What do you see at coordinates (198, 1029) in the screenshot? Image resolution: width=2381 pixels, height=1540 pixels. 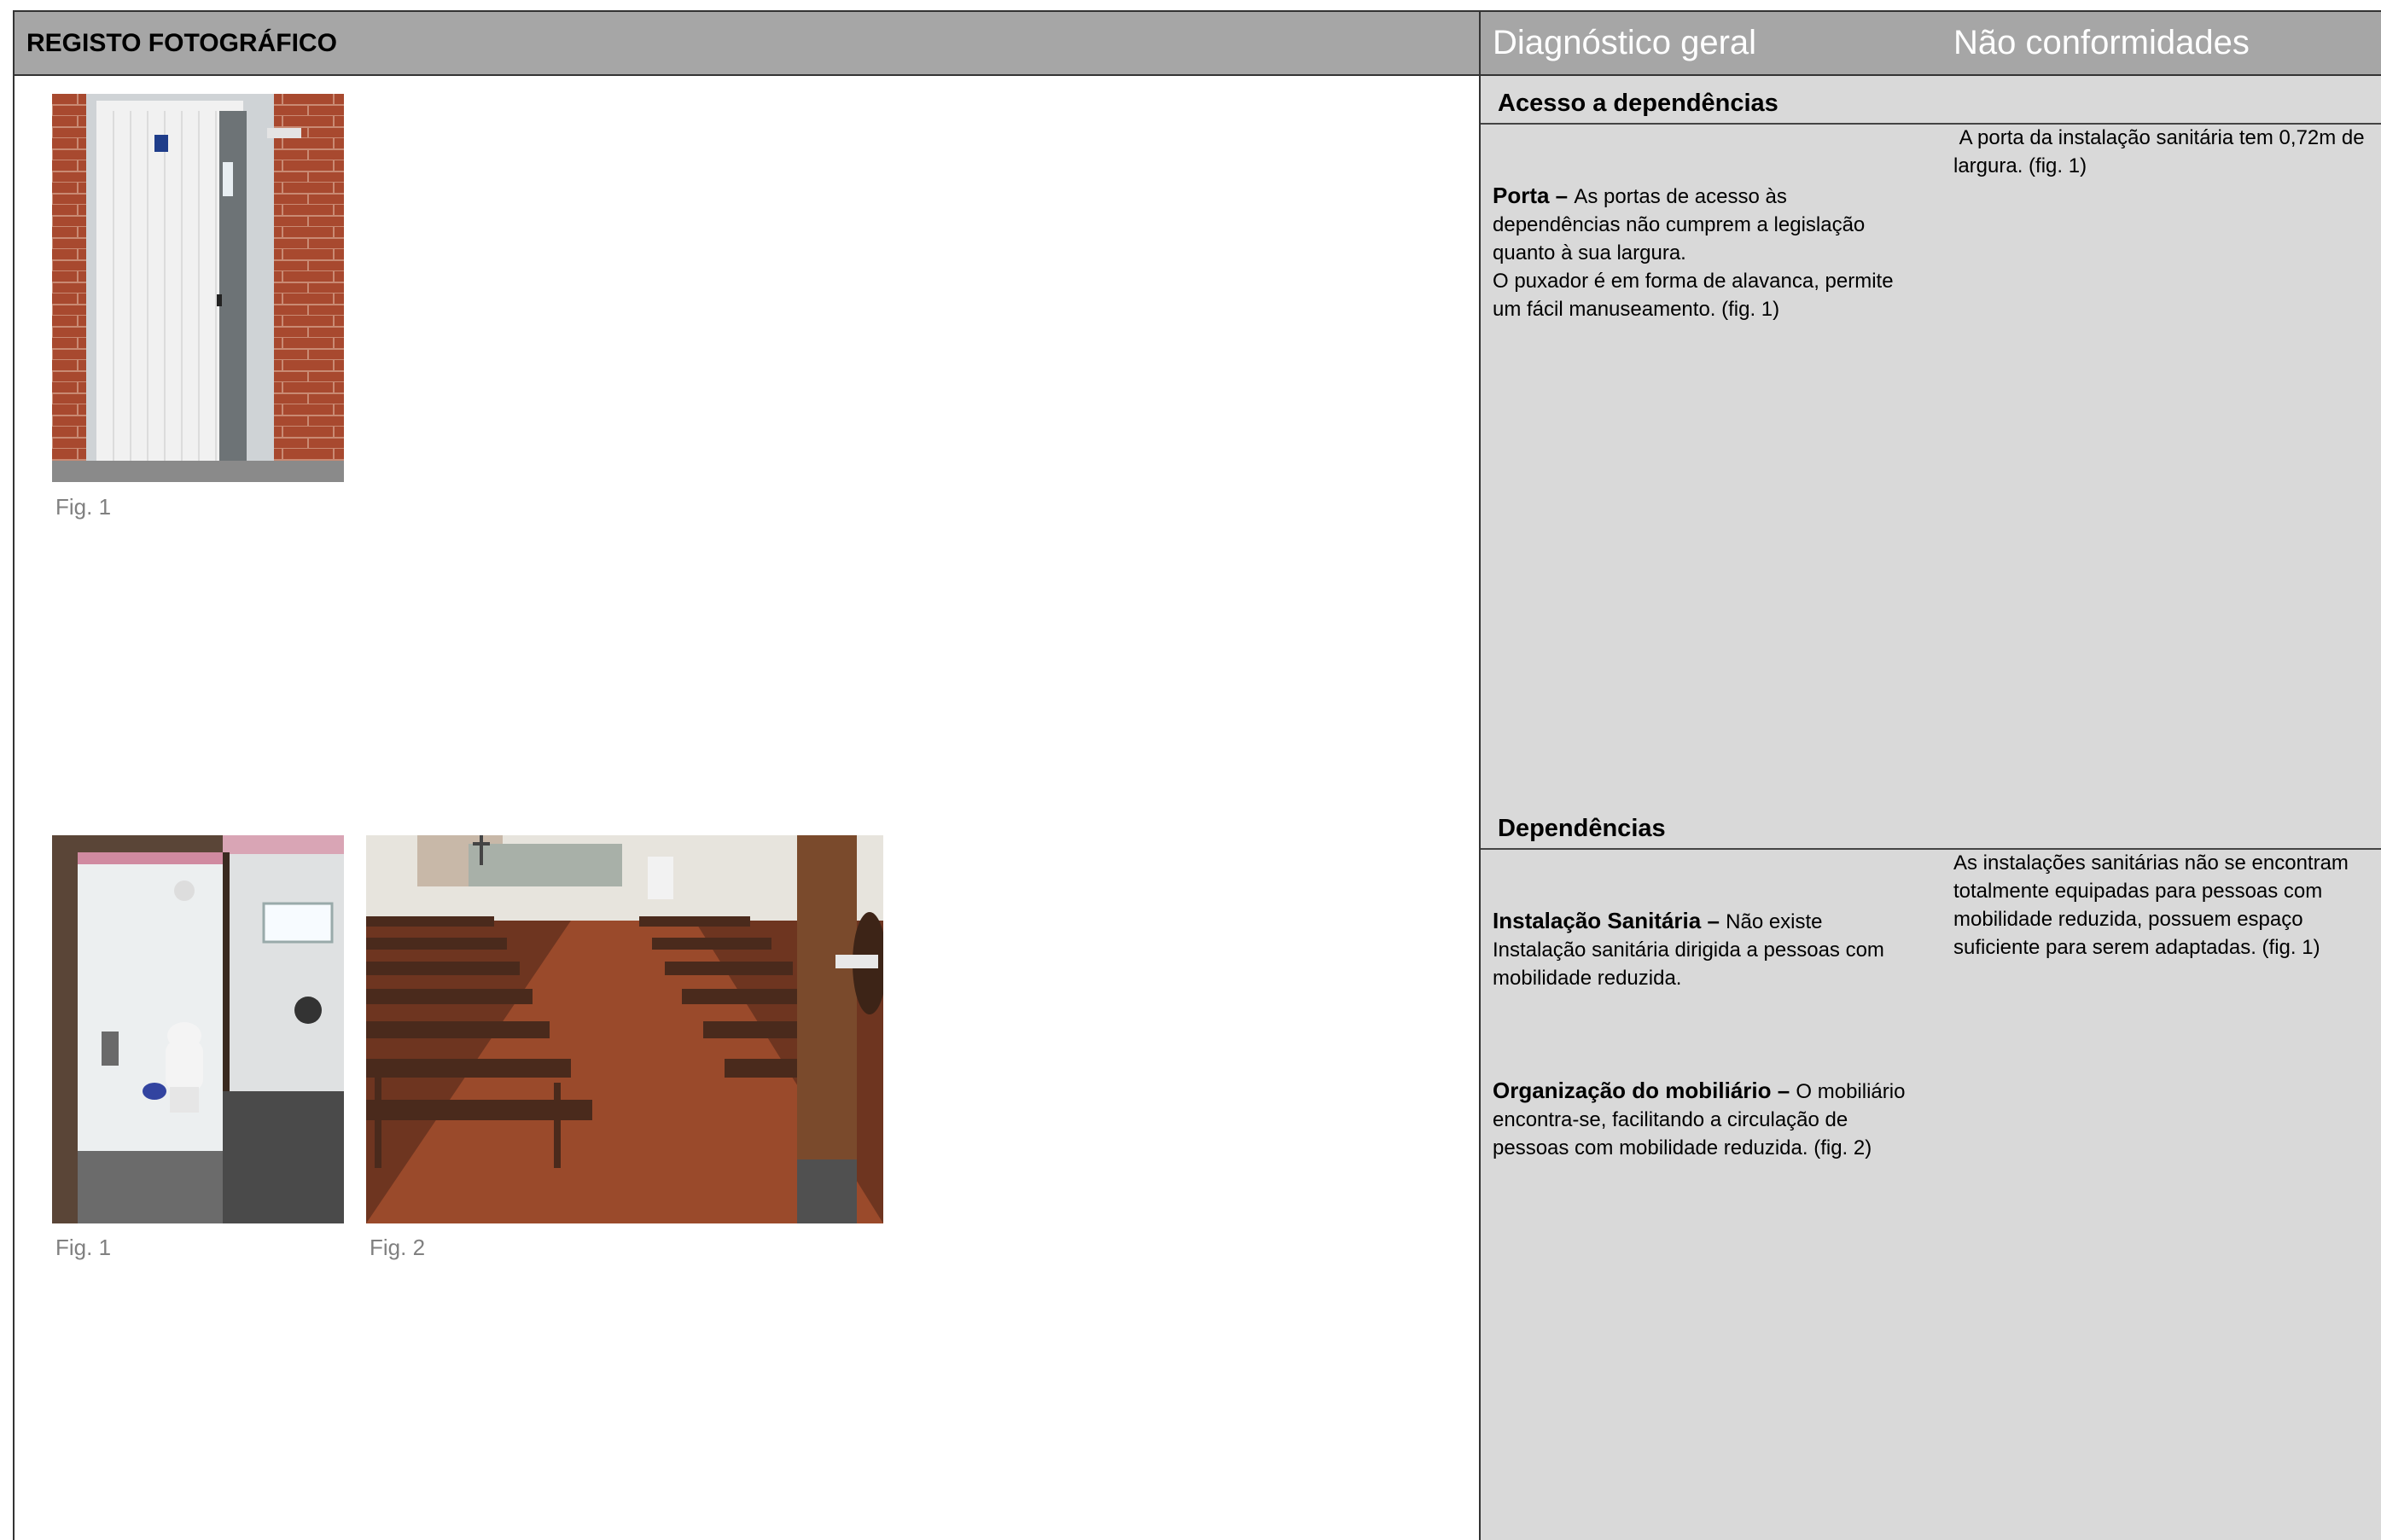 I see `toilet-photo` at bounding box center [198, 1029].